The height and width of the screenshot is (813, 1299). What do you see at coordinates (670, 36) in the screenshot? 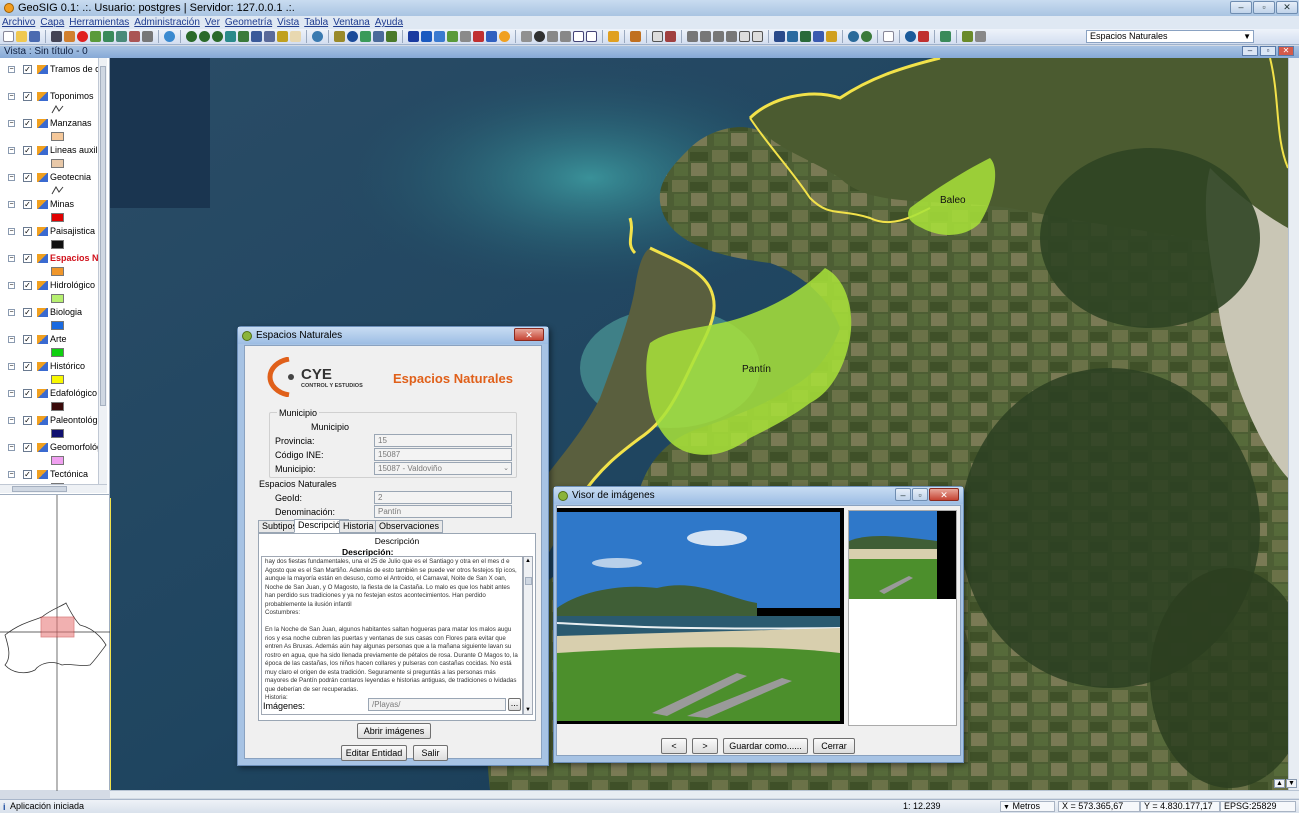
I see `snap-icon` at bounding box center [670, 36].